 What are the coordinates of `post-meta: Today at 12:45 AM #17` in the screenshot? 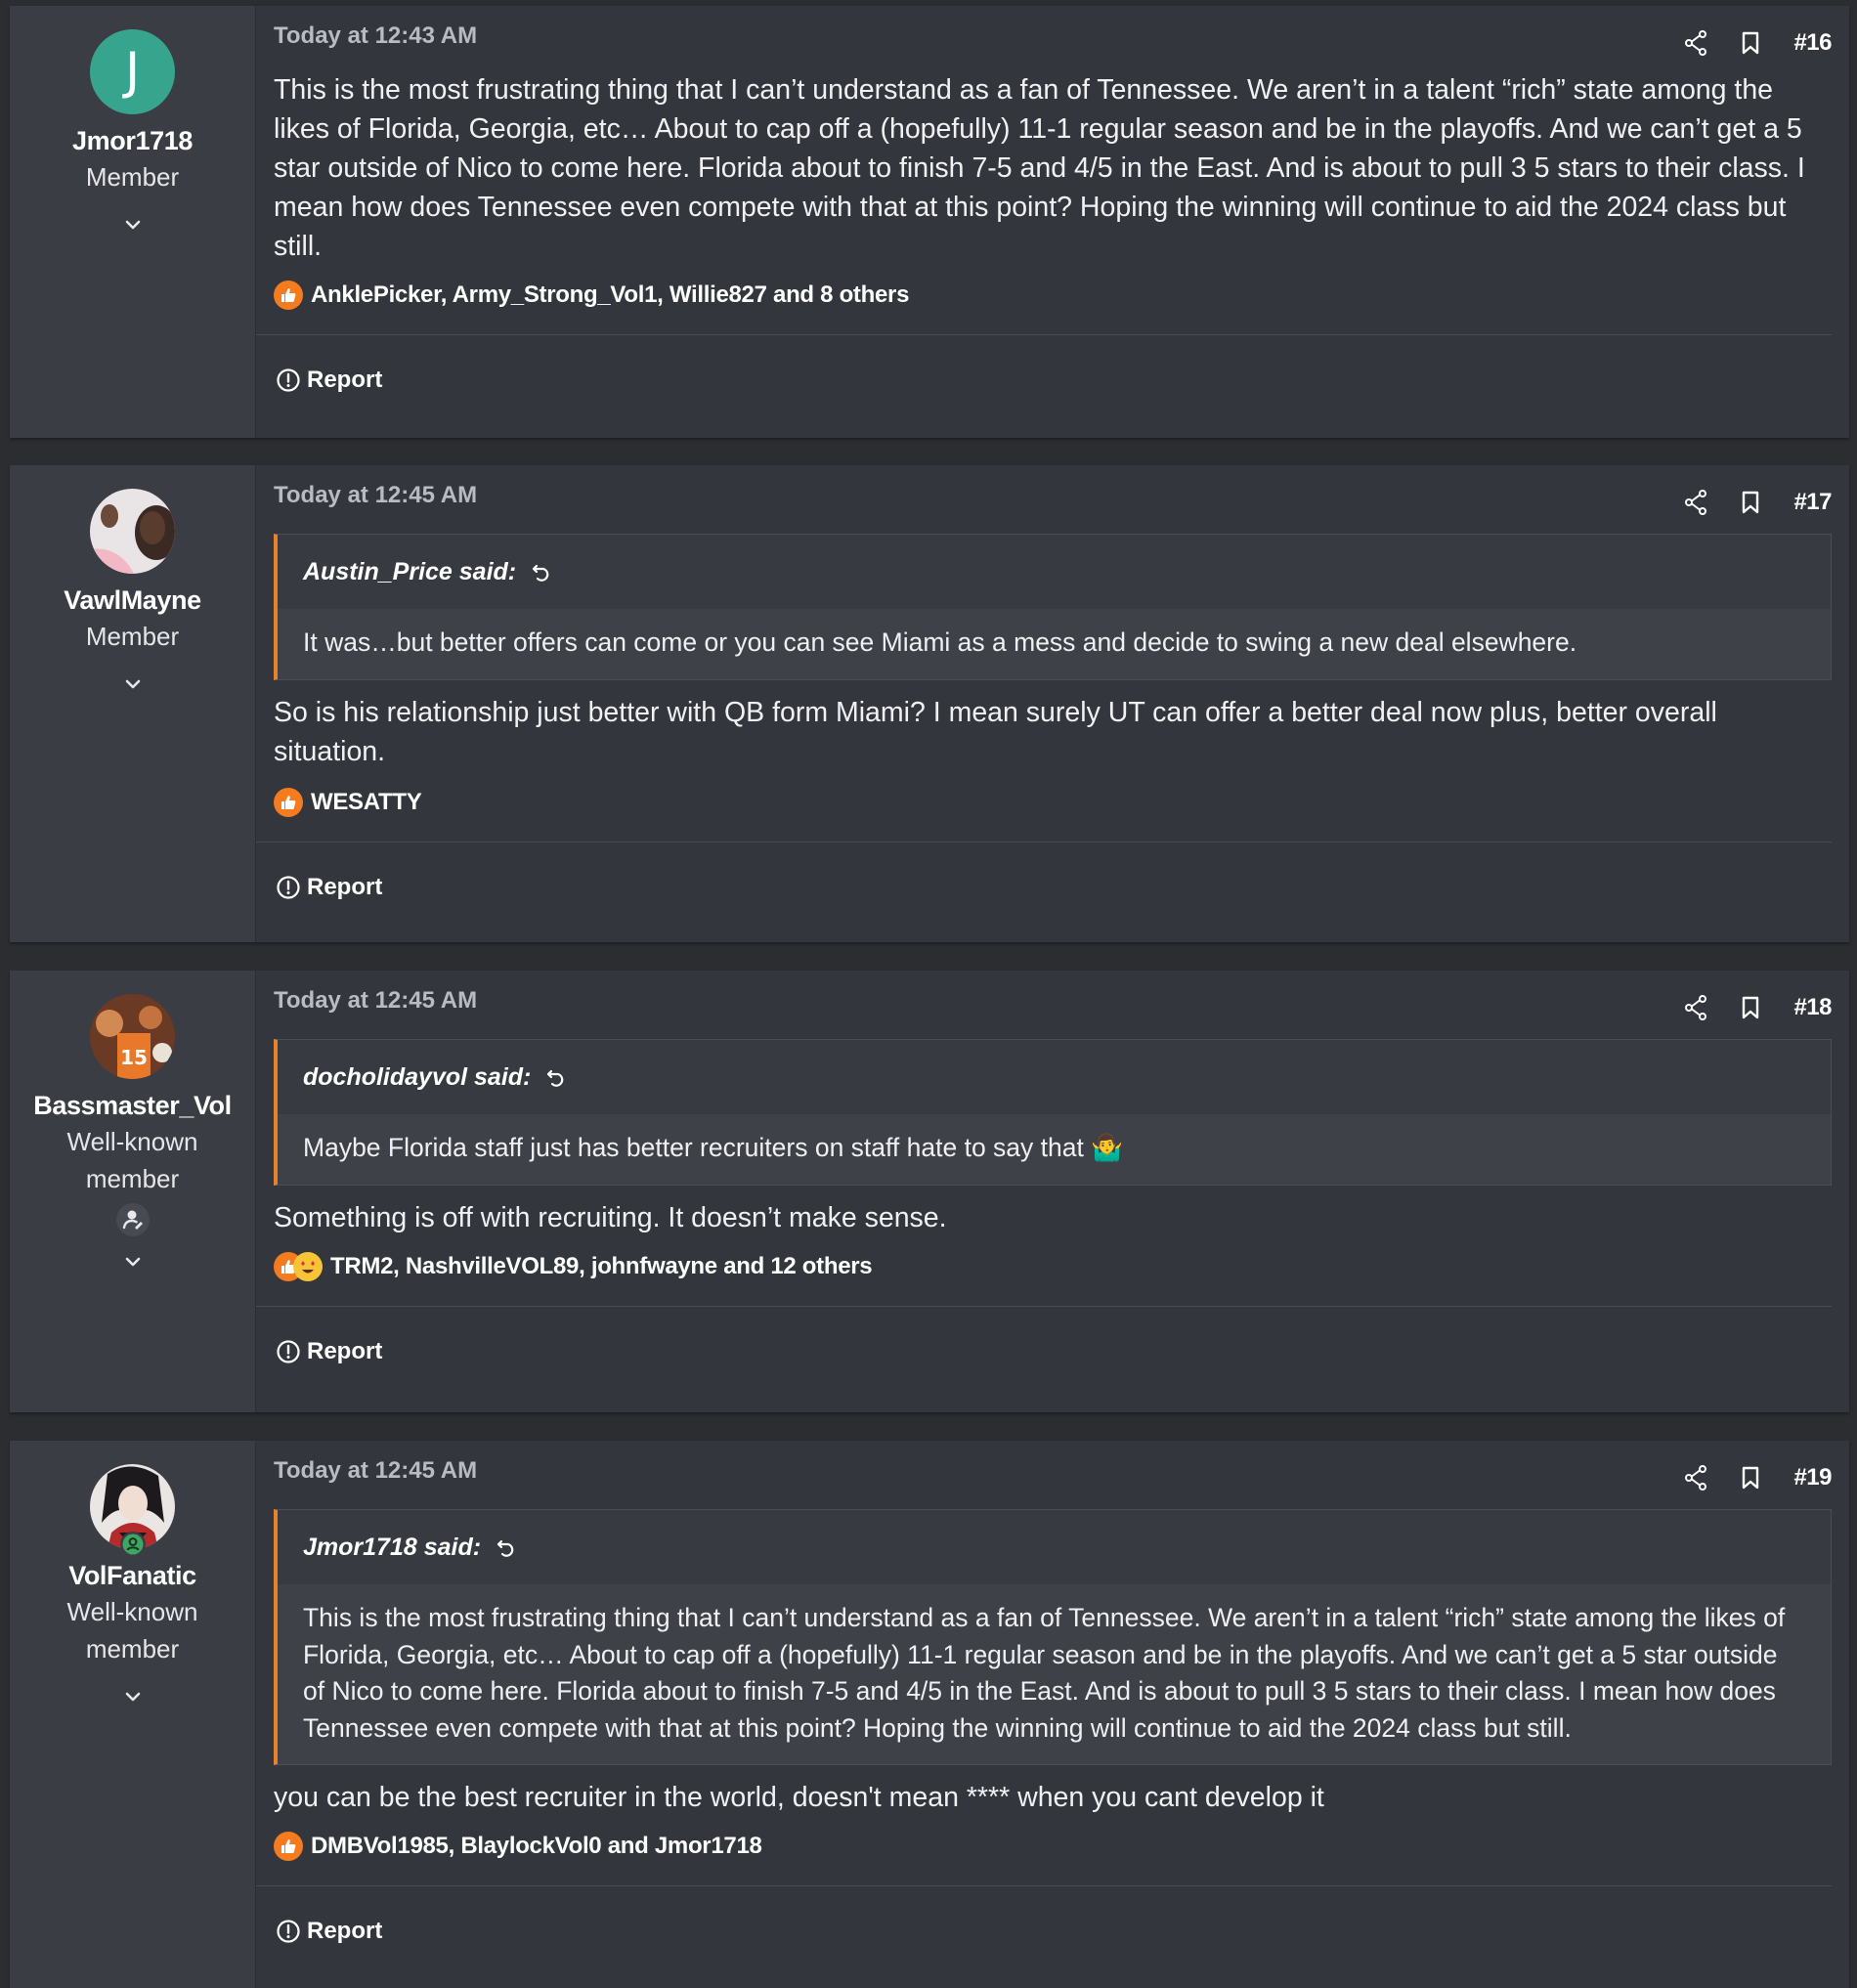 It's located at (1053, 500).